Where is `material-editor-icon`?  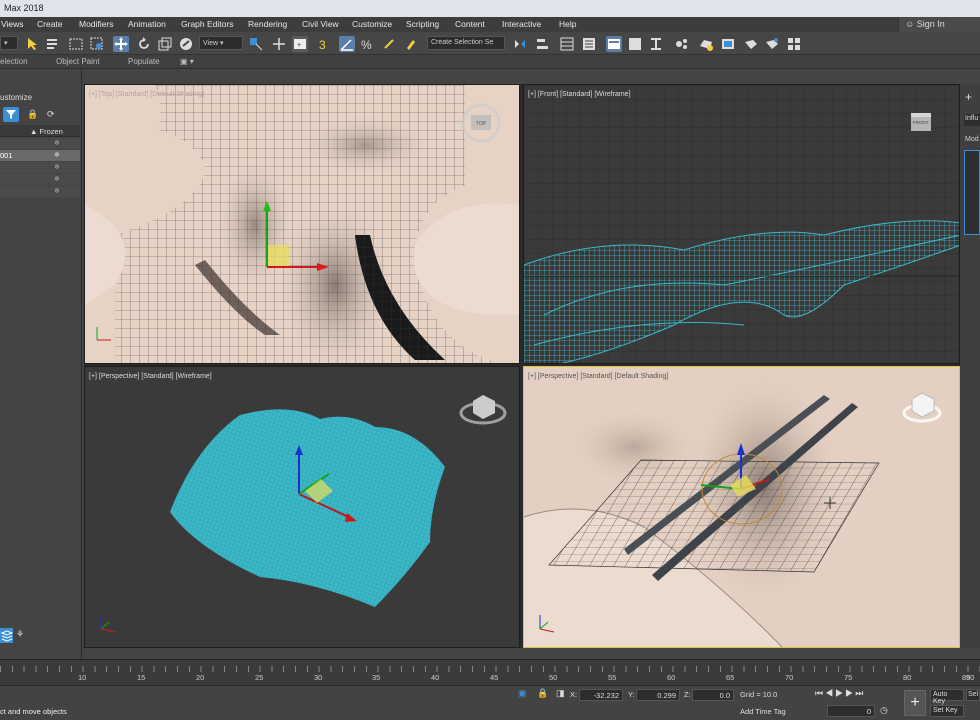 material-editor-icon is located at coordinates (682, 44).